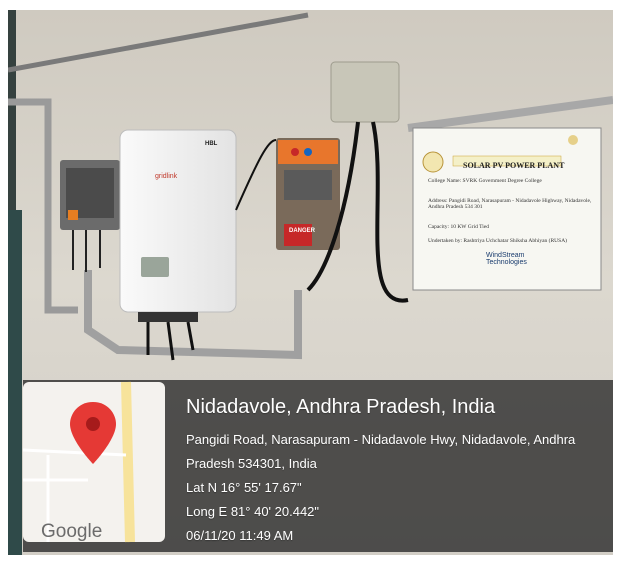  Describe the element at coordinates (433, 162) in the screenshot. I see `board-emblem-icon` at that location.